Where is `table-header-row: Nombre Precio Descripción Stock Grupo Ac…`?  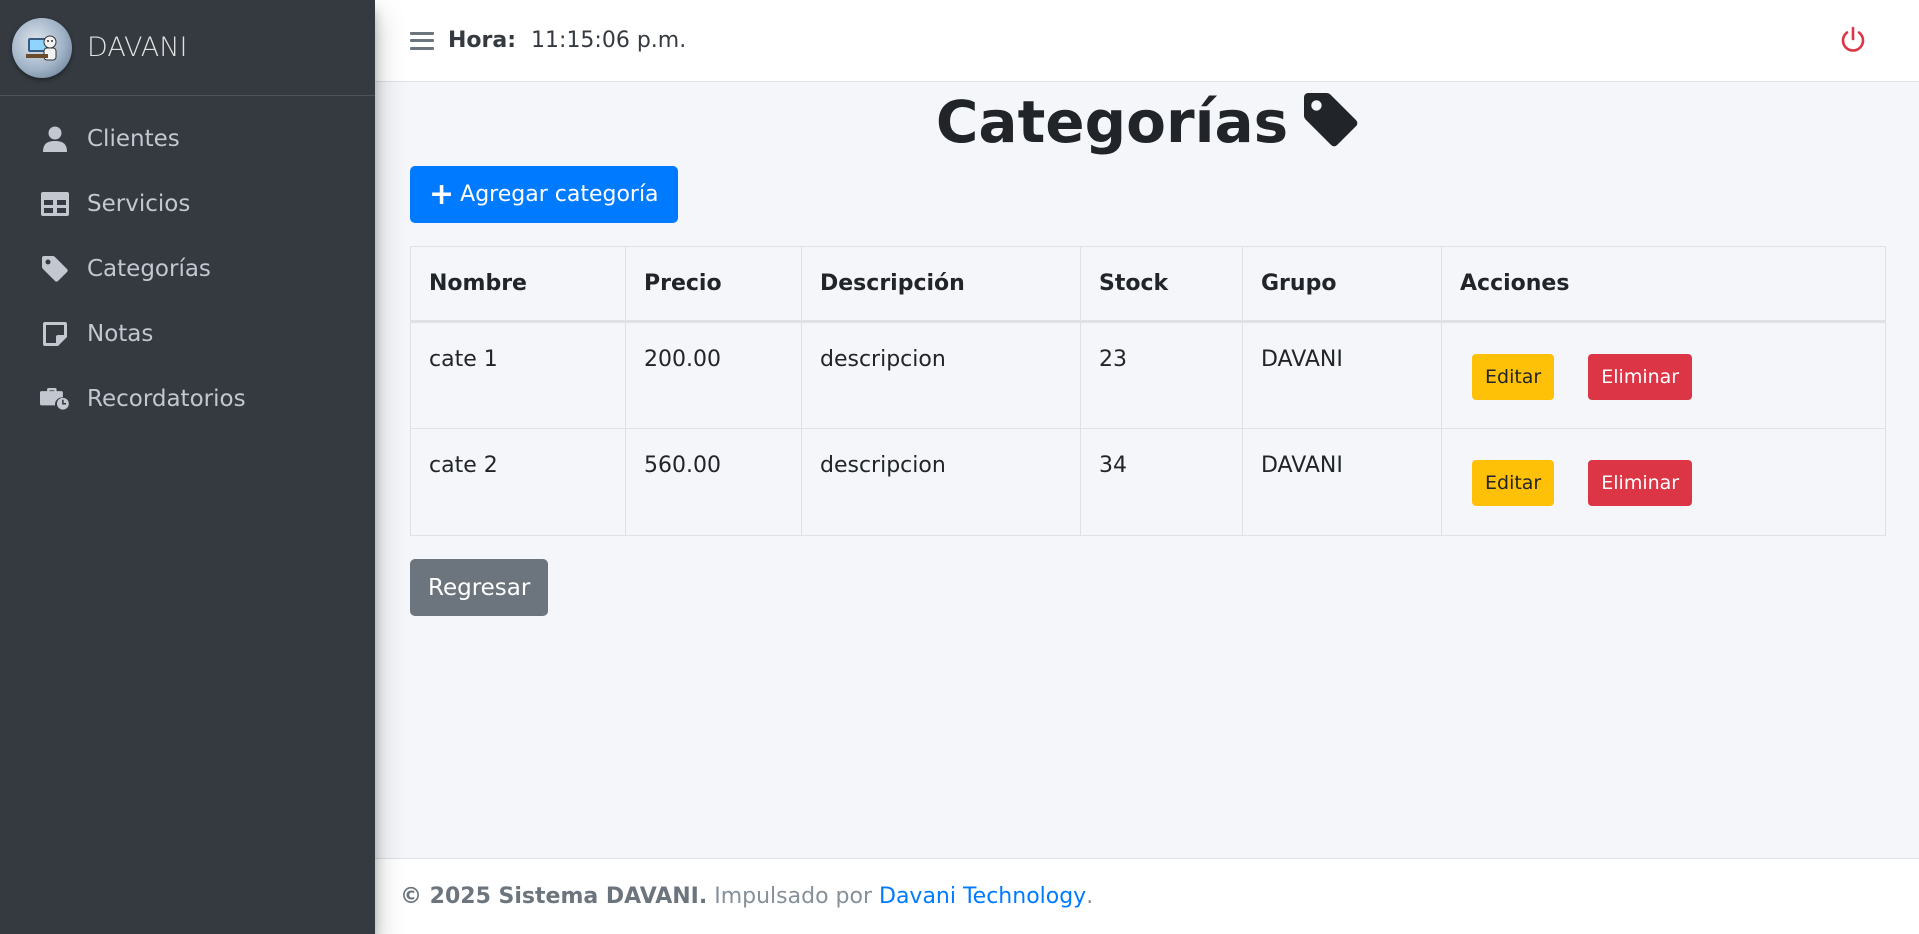 table-header-row: Nombre Precio Descripción Stock Grupo Ac… is located at coordinates (1148, 284).